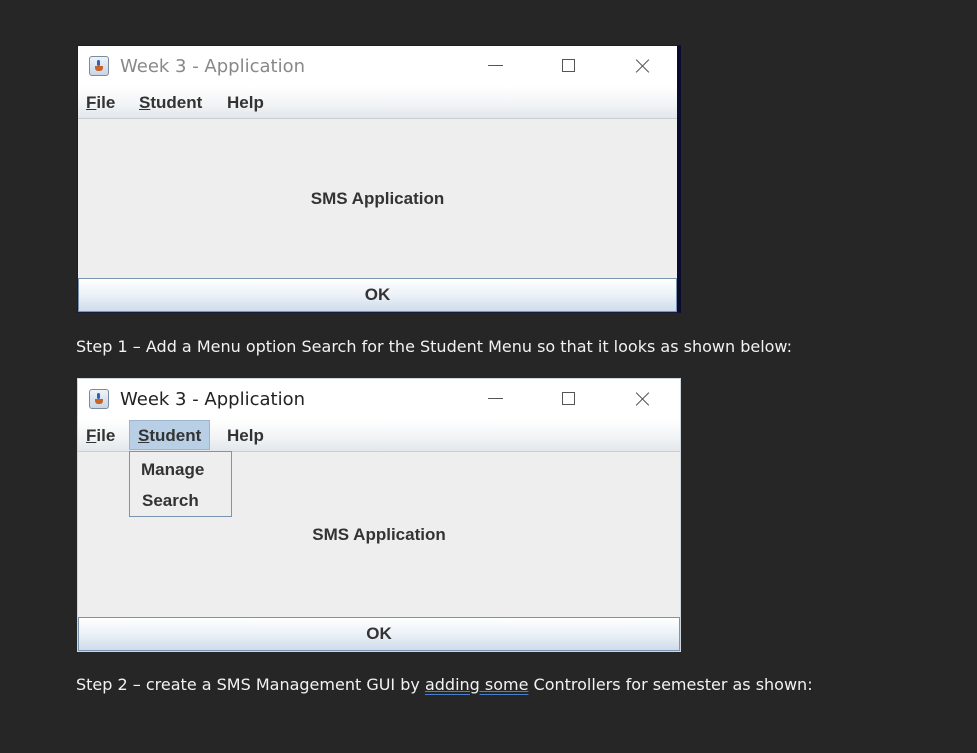 The height and width of the screenshot is (753, 977). I want to click on menu-student: Student, so click(170, 103).